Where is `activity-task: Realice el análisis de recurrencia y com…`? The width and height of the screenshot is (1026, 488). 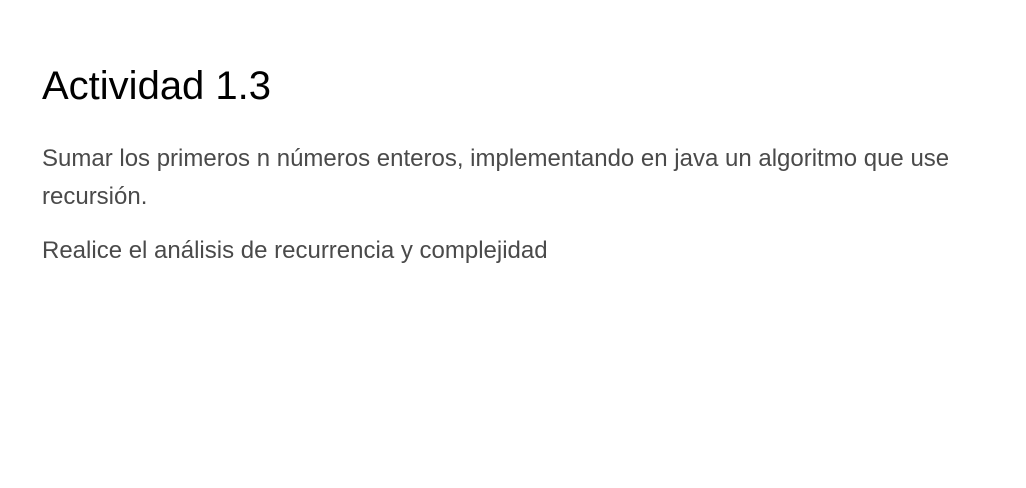 activity-task: Realice el análisis de recurrencia y com… is located at coordinates (295, 250).